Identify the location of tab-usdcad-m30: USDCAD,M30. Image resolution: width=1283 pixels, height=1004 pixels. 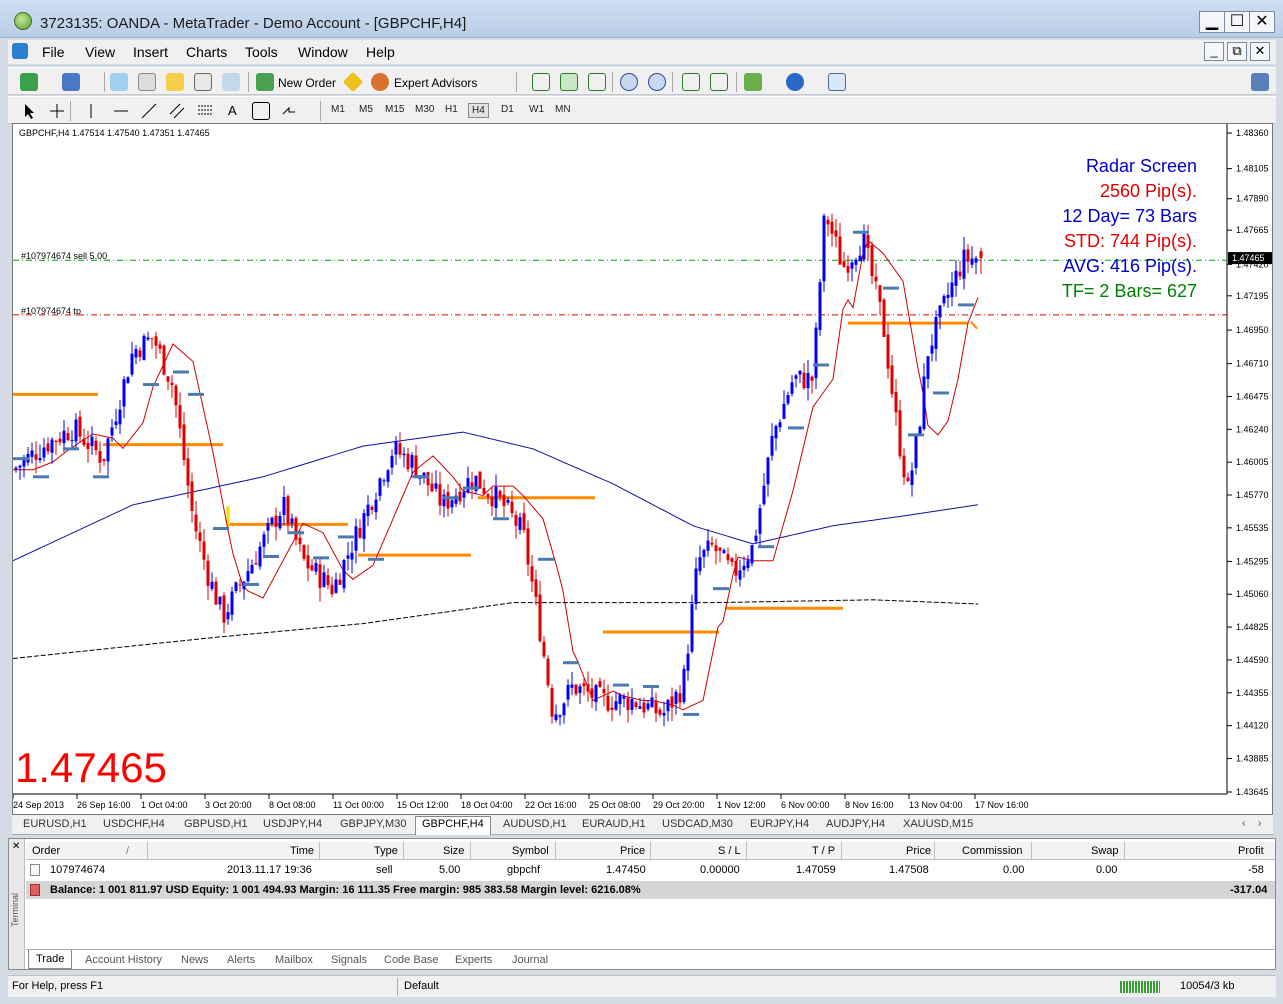
(697, 824).